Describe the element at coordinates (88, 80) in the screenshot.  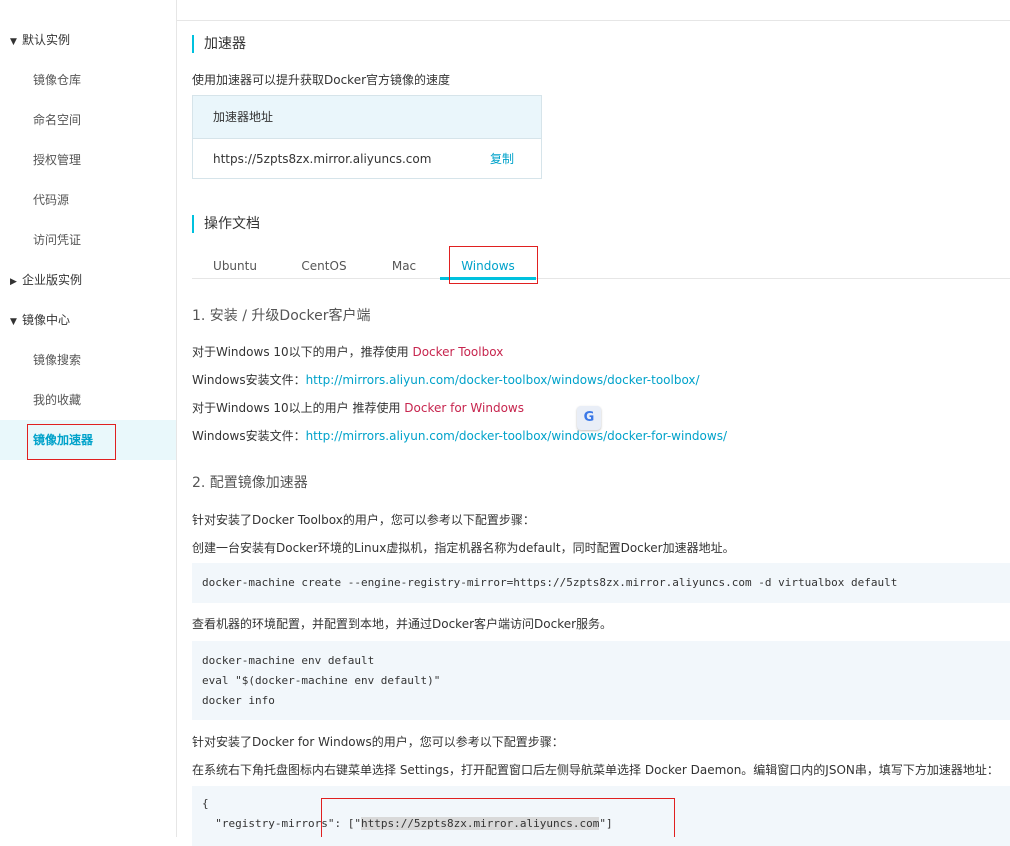
I see `sidebar-item-repositories: 镜像仓库` at that location.